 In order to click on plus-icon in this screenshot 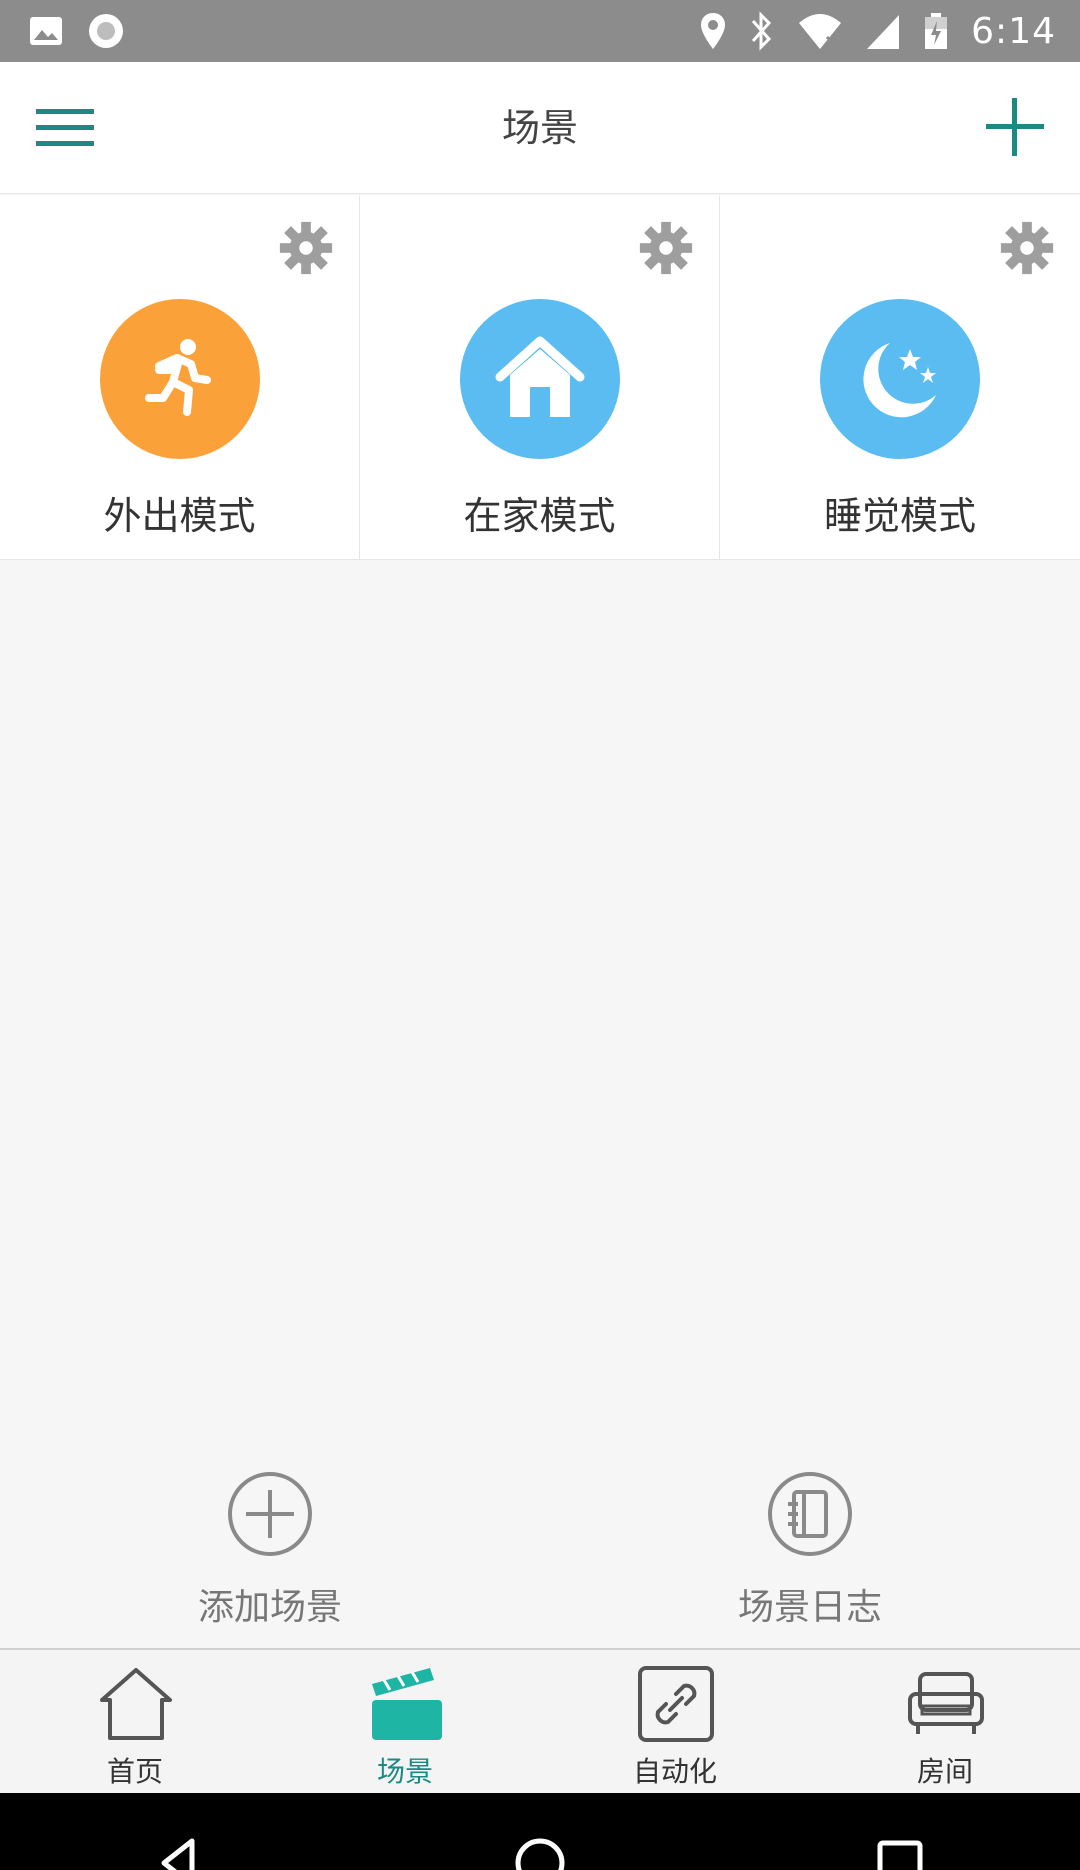, I will do `click(1015, 127)`.